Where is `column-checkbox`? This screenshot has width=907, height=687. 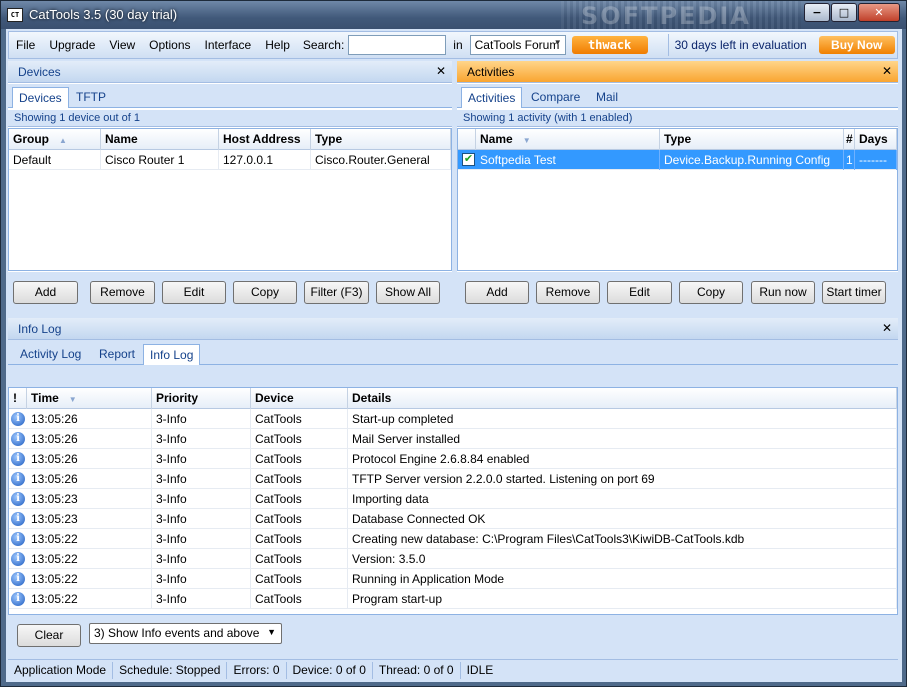 column-checkbox is located at coordinates (467, 139).